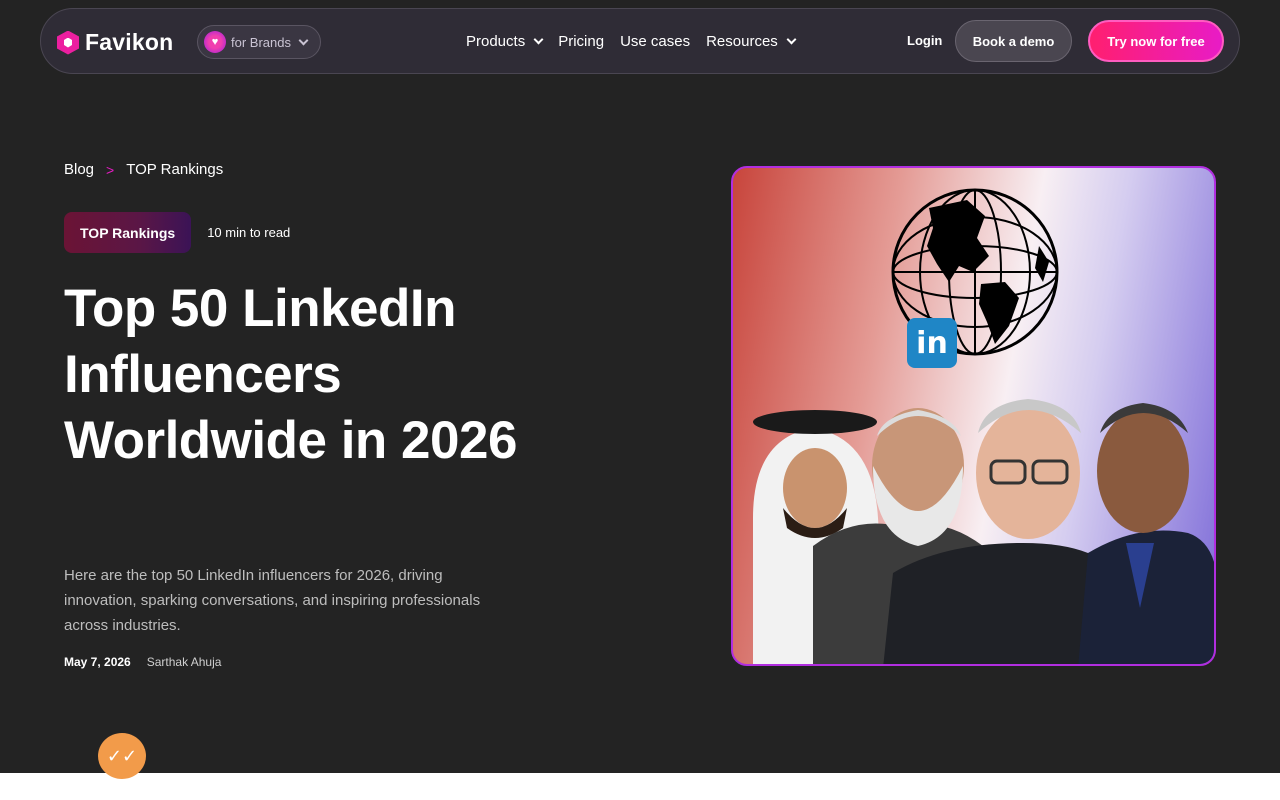 Image resolution: width=1280 pixels, height=800 pixels. What do you see at coordinates (79, 169) in the screenshot?
I see `breadcrumb-blog: Blog` at bounding box center [79, 169].